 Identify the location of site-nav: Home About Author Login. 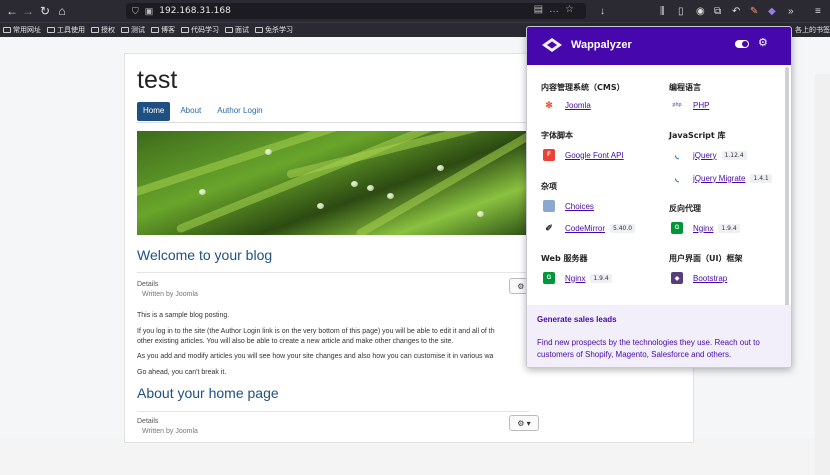
(203, 111).